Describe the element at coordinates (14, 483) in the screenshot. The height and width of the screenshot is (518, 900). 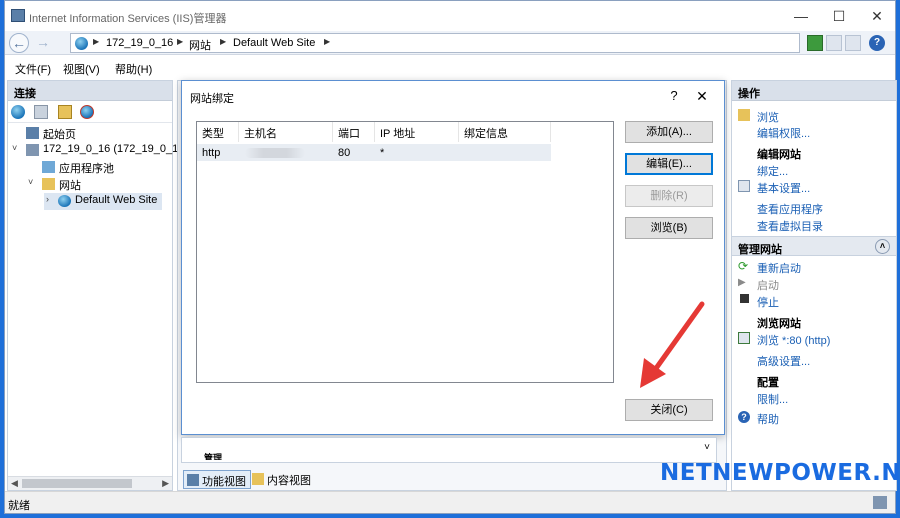
I see `scroll-left-icon: ◀` at that location.